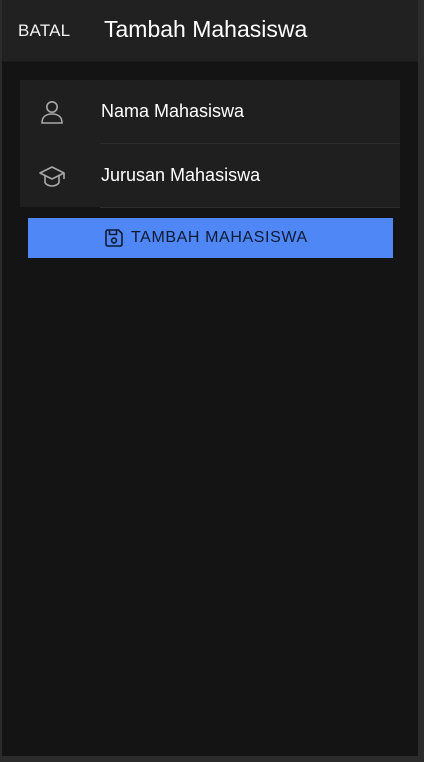 This screenshot has height=762, width=424. Describe the element at coordinates (44, 31) in the screenshot. I see `cancel-button: BATAL` at that location.